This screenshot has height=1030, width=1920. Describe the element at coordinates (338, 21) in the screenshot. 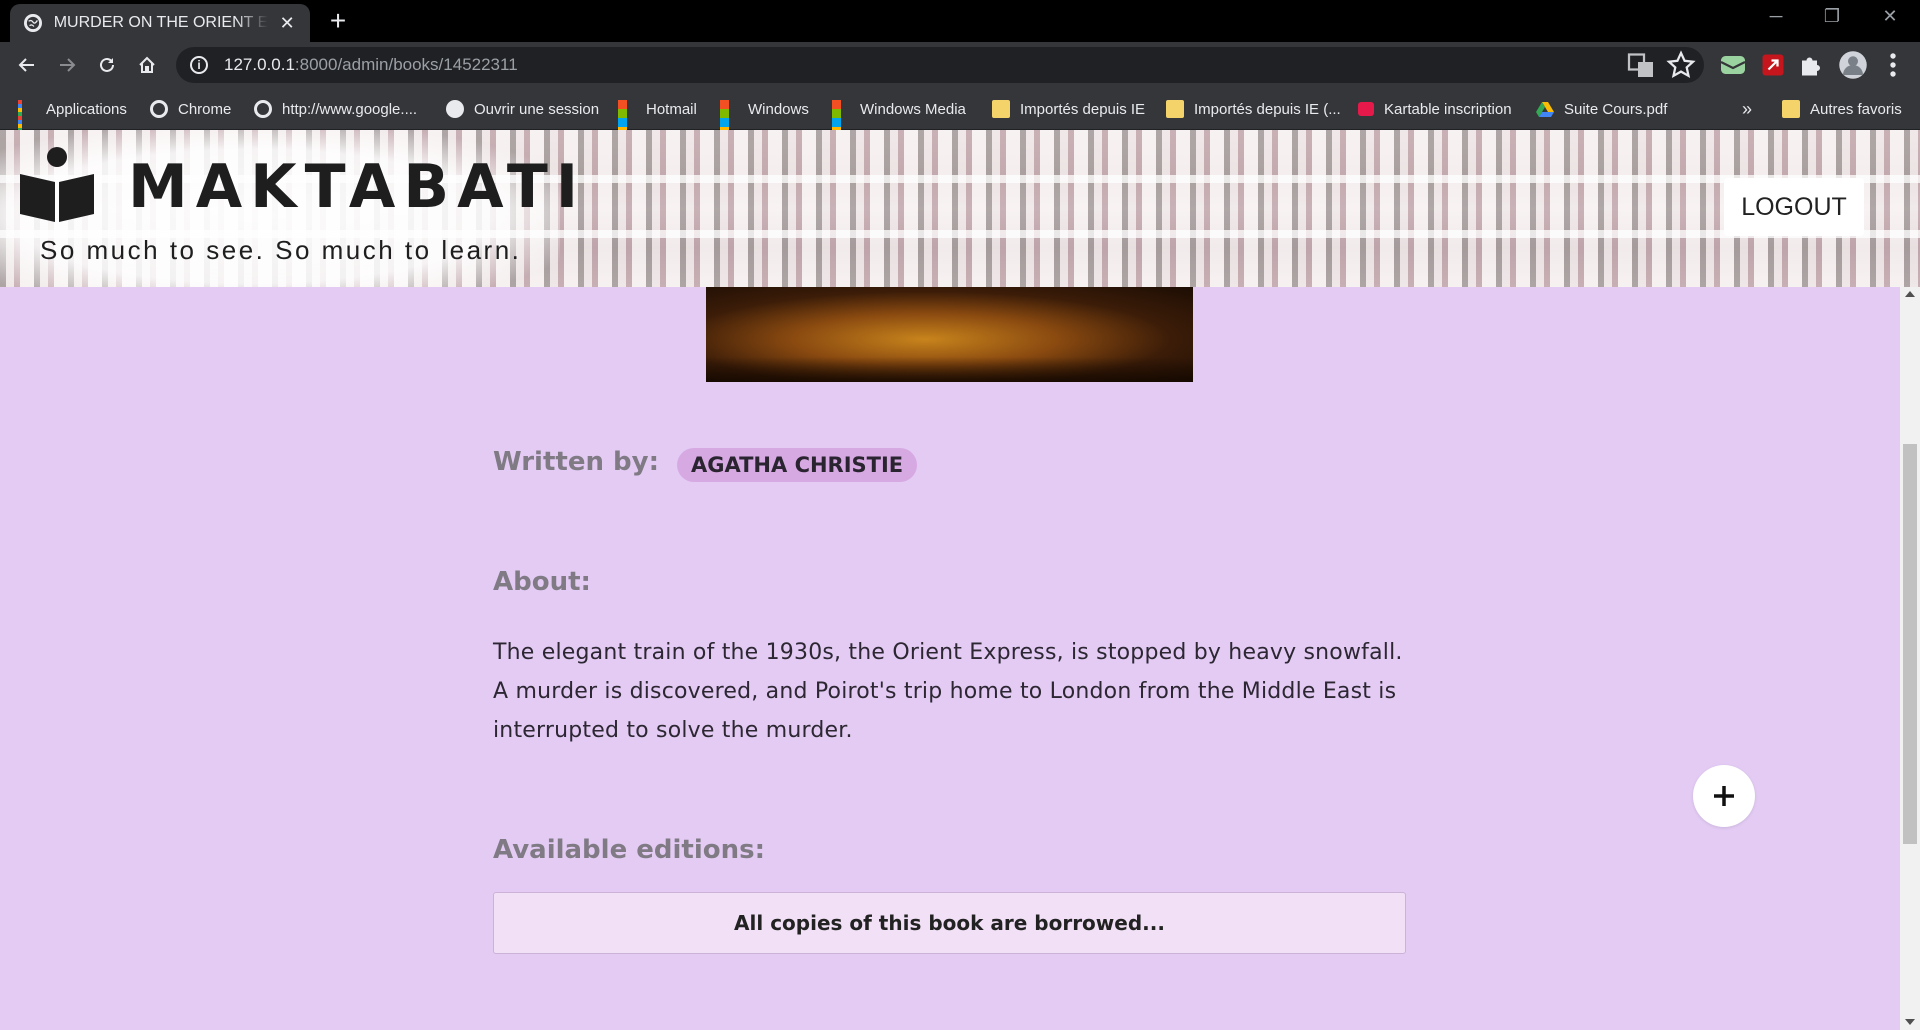

I see `new-tab-button: +` at that location.